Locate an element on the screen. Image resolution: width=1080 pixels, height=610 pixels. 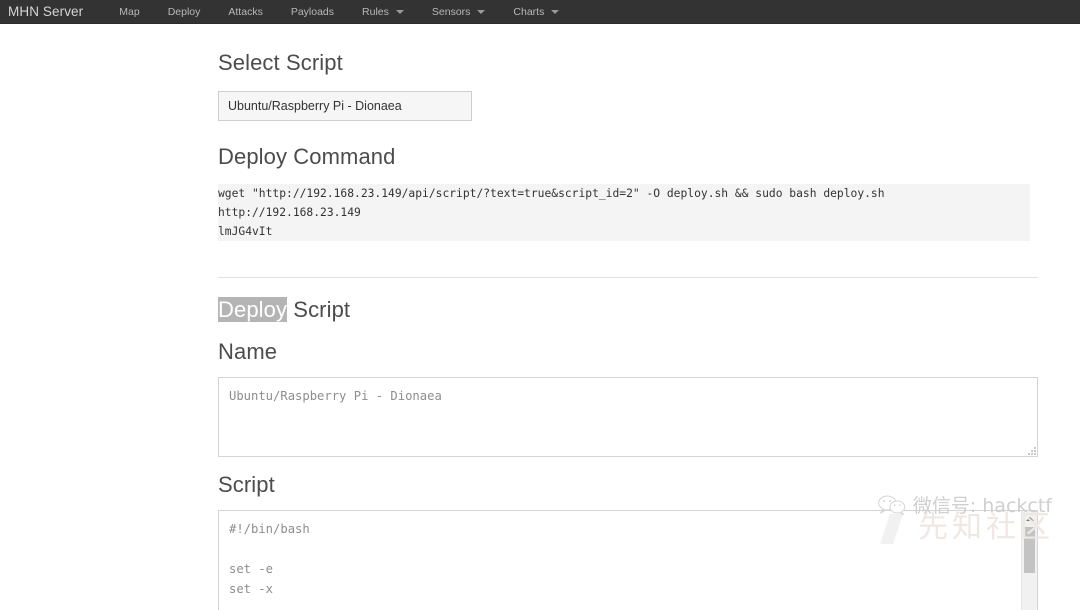
scrollbar-thumb is located at coordinates (1029, 550).